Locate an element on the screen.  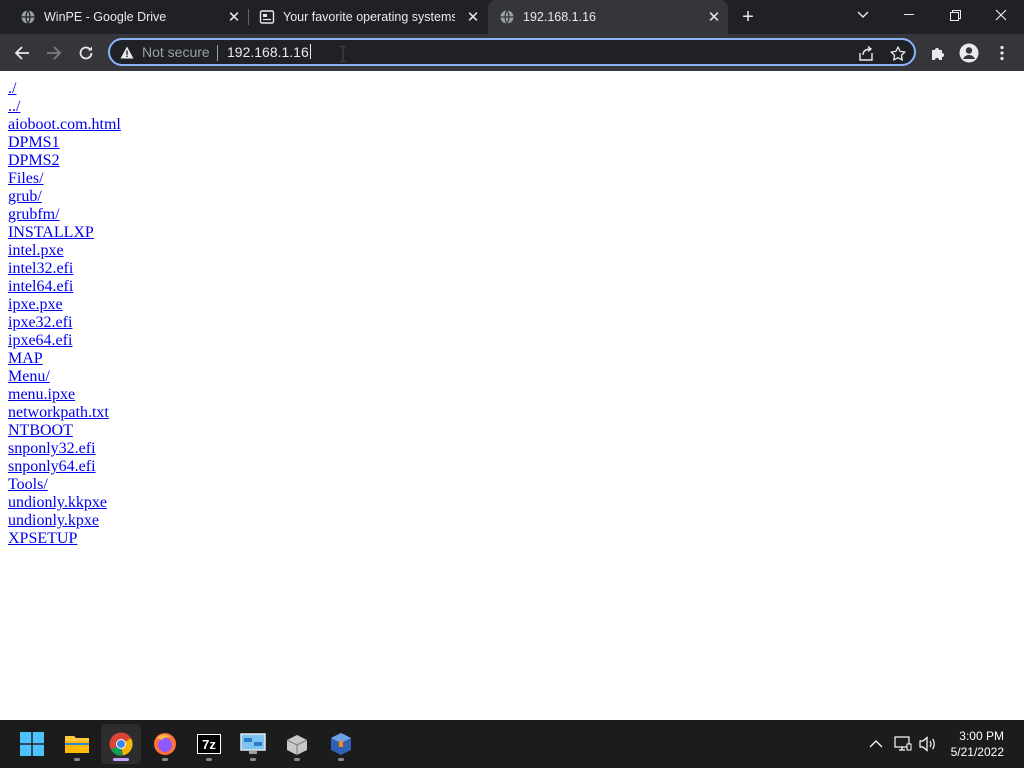
network-icon is located at coordinates (903, 743).